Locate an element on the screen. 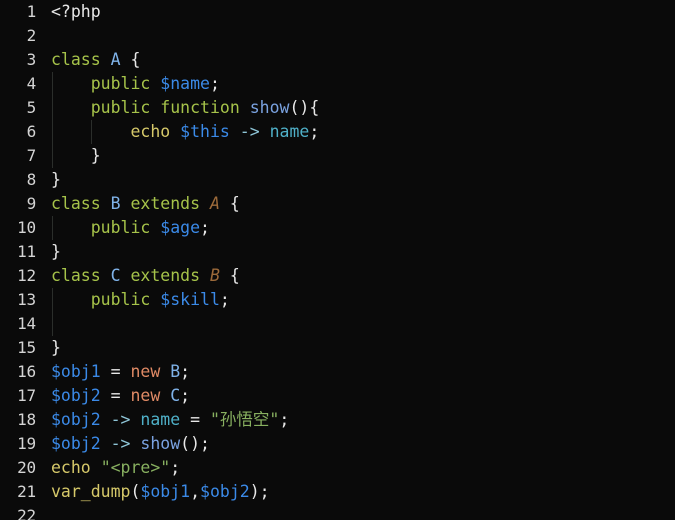 This screenshot has height=520, width=675. line-number: 5 is located at coordinates (31, 107).